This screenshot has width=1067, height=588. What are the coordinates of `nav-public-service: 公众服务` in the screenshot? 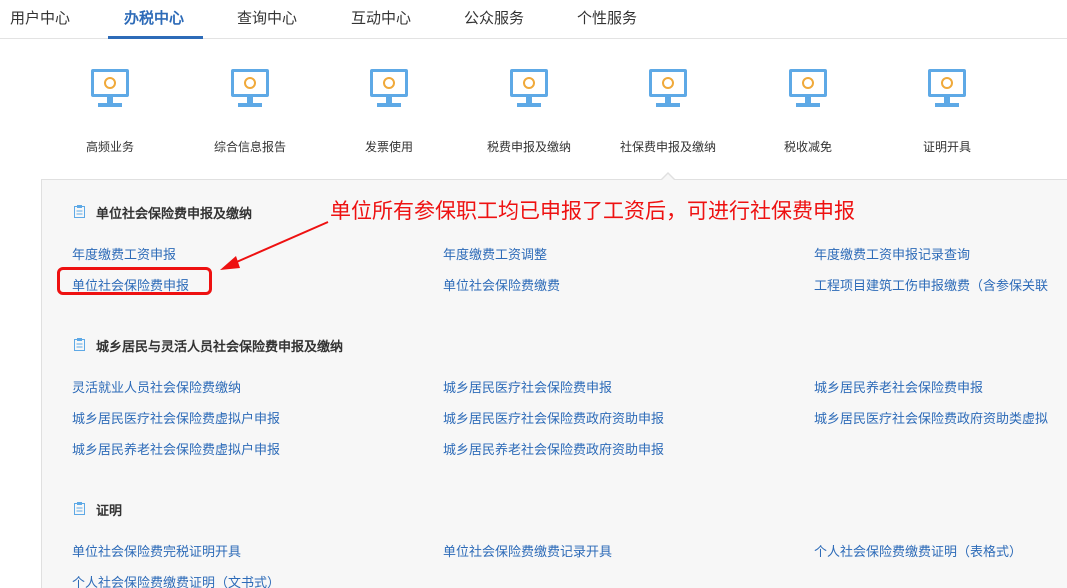 It's located at (494, 17).